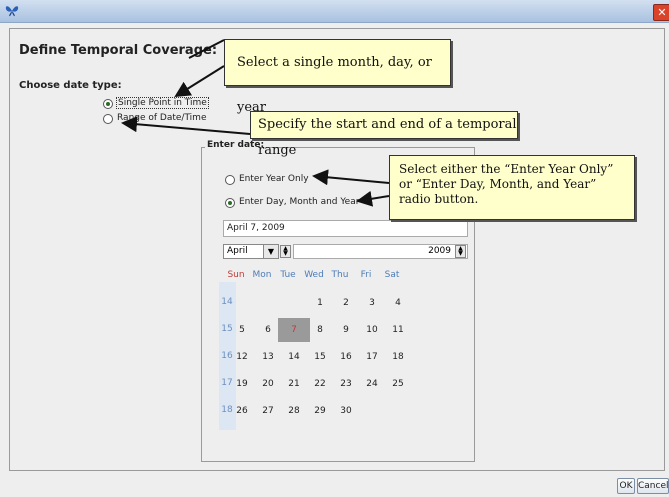 This screenshot has width=669, height=497. I want to click on arrow-to-year-only, so click(351, 177).